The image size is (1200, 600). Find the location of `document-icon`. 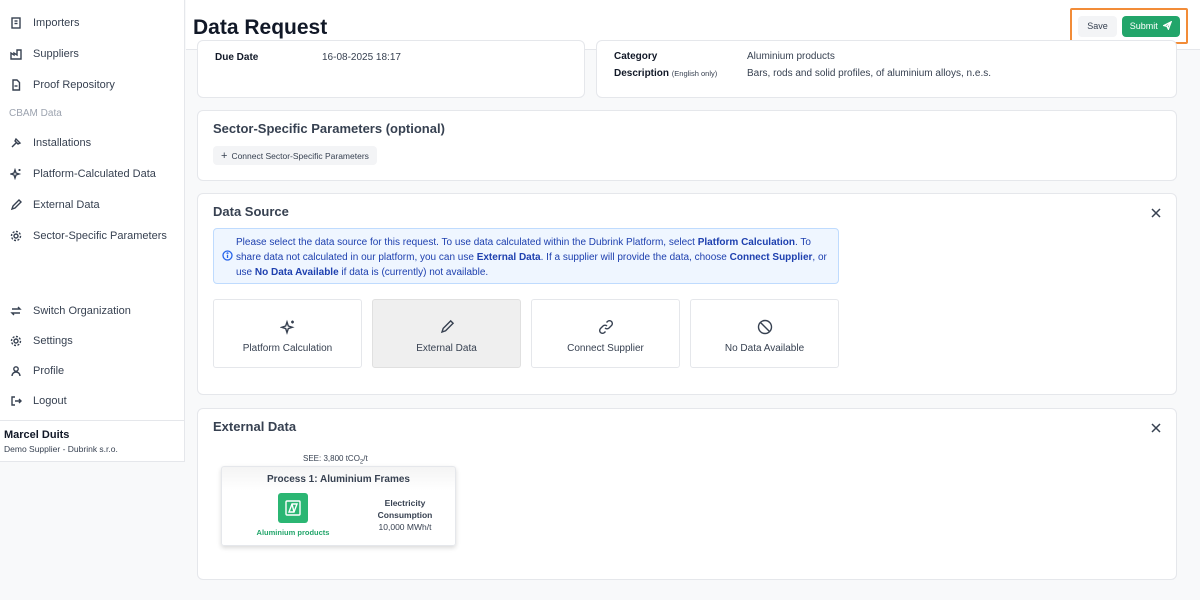

document-icon is located at coordinates (16, 85).